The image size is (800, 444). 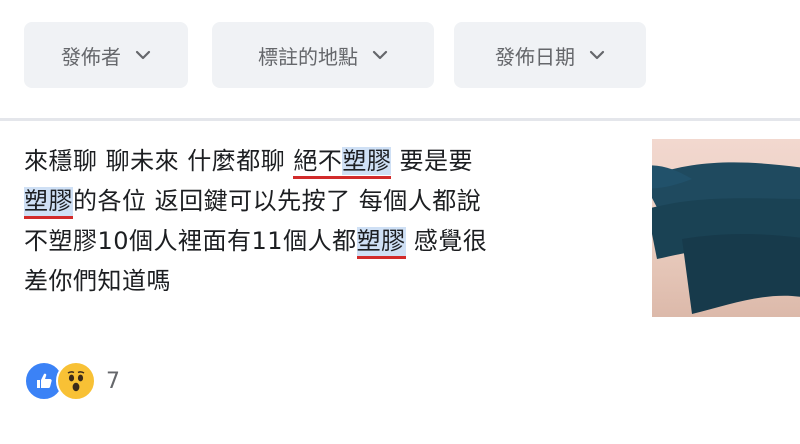 I want to click on post-text-line: 不塑膠10個人裡面有11個人都塑膠 感覺很, so click(x=324, y=241).